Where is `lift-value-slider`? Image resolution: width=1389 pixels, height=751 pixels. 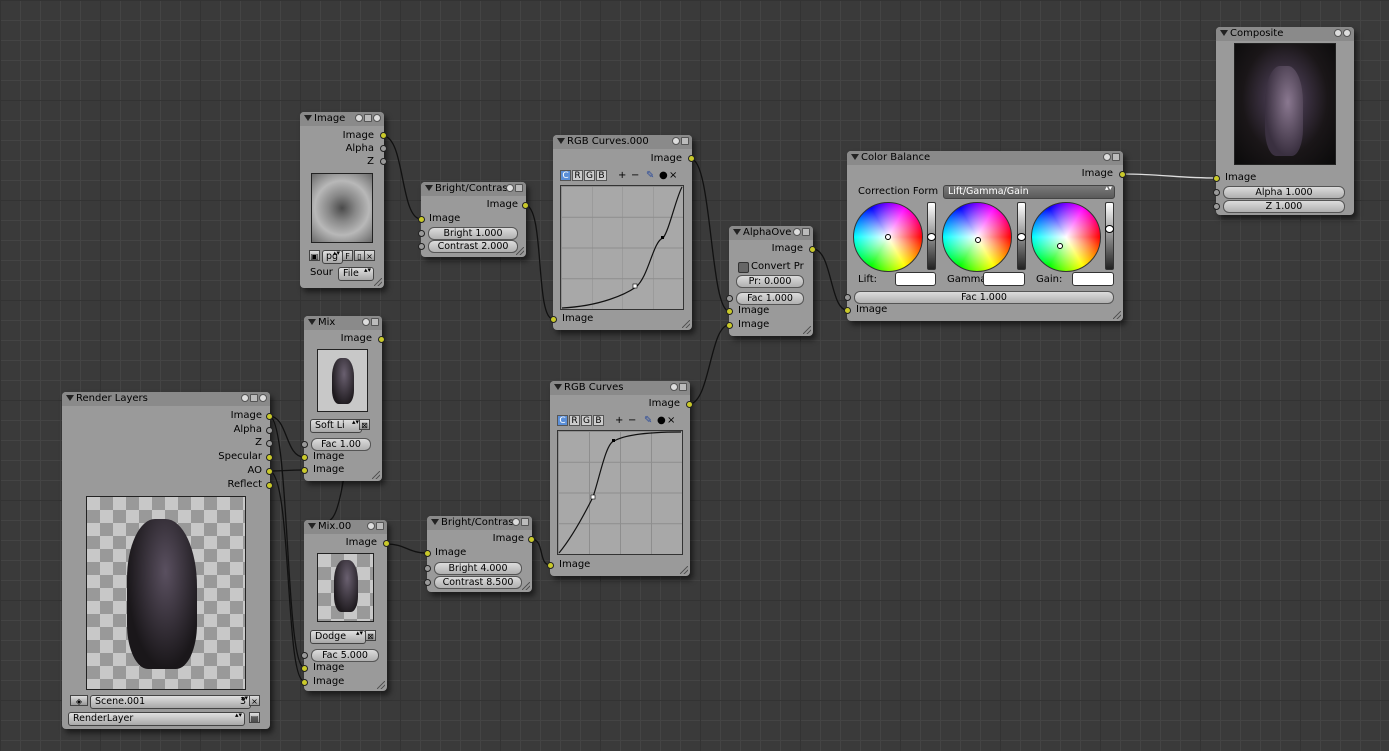
lift-value-slider is located at coordinates (931, 236).